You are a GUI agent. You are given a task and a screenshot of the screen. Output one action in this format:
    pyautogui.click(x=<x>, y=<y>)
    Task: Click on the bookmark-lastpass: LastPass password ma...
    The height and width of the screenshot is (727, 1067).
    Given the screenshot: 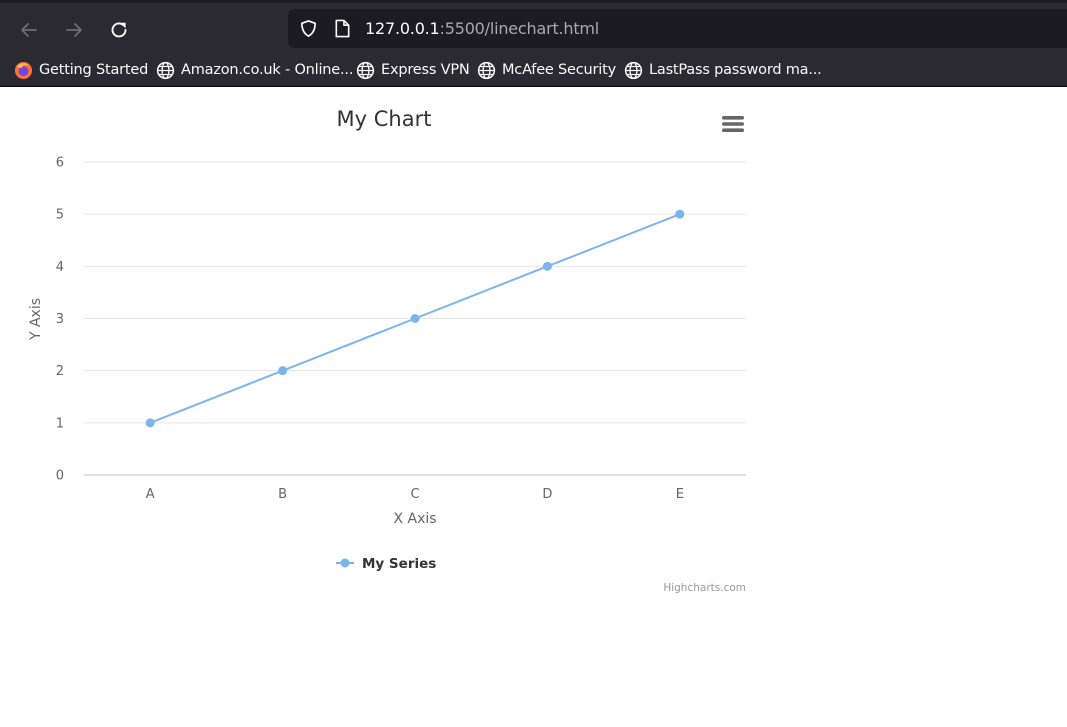 What is the action you would take?
    pyautogui.click(x=723, y=70)
    